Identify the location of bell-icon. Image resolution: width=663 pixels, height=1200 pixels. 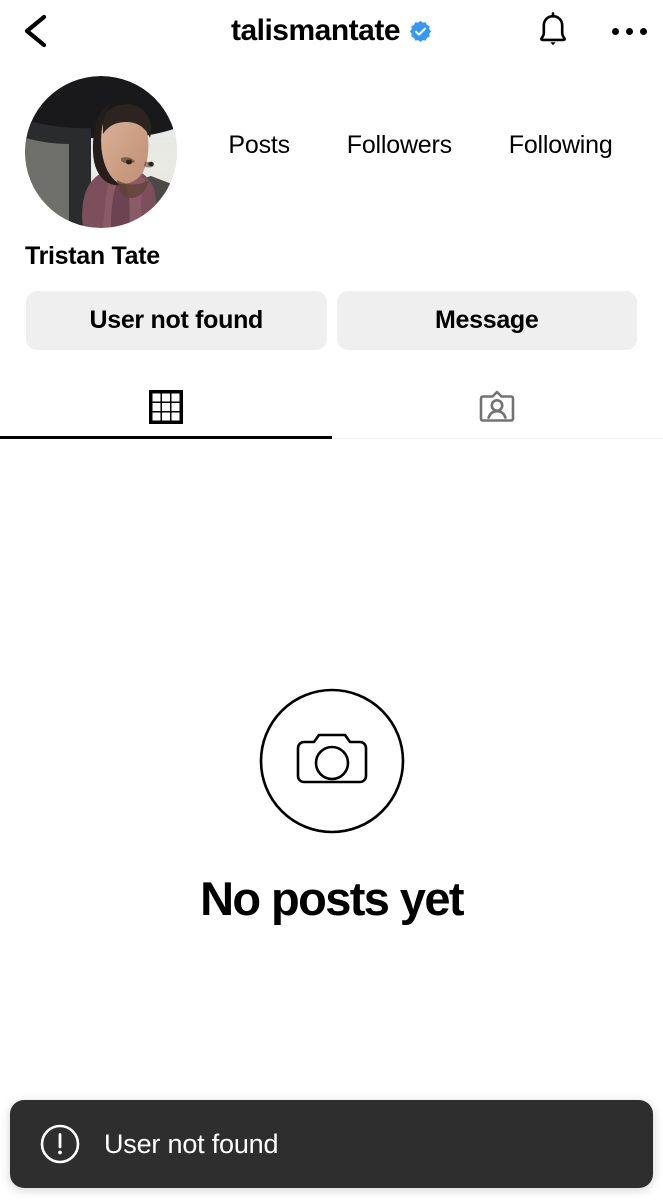
(553, 29).